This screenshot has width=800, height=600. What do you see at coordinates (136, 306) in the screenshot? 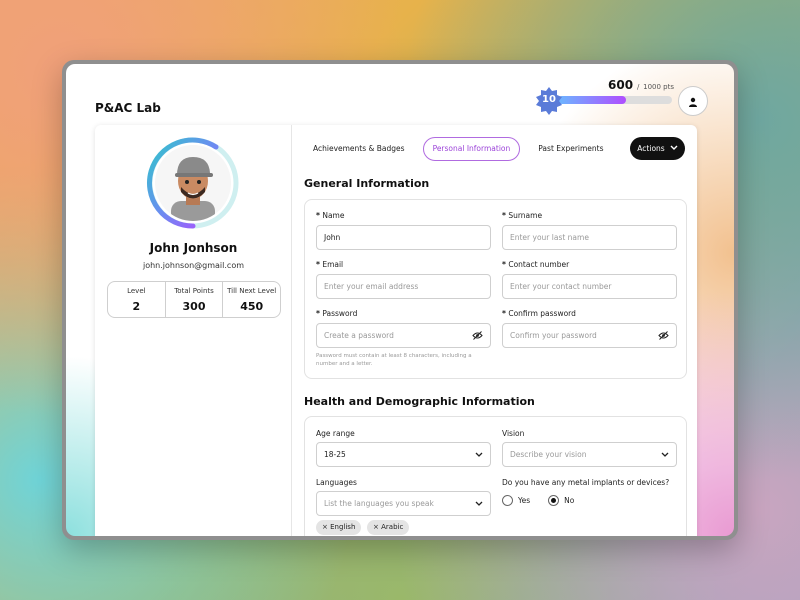
I see `stat-value: 2` at bounding box center [136, 306].